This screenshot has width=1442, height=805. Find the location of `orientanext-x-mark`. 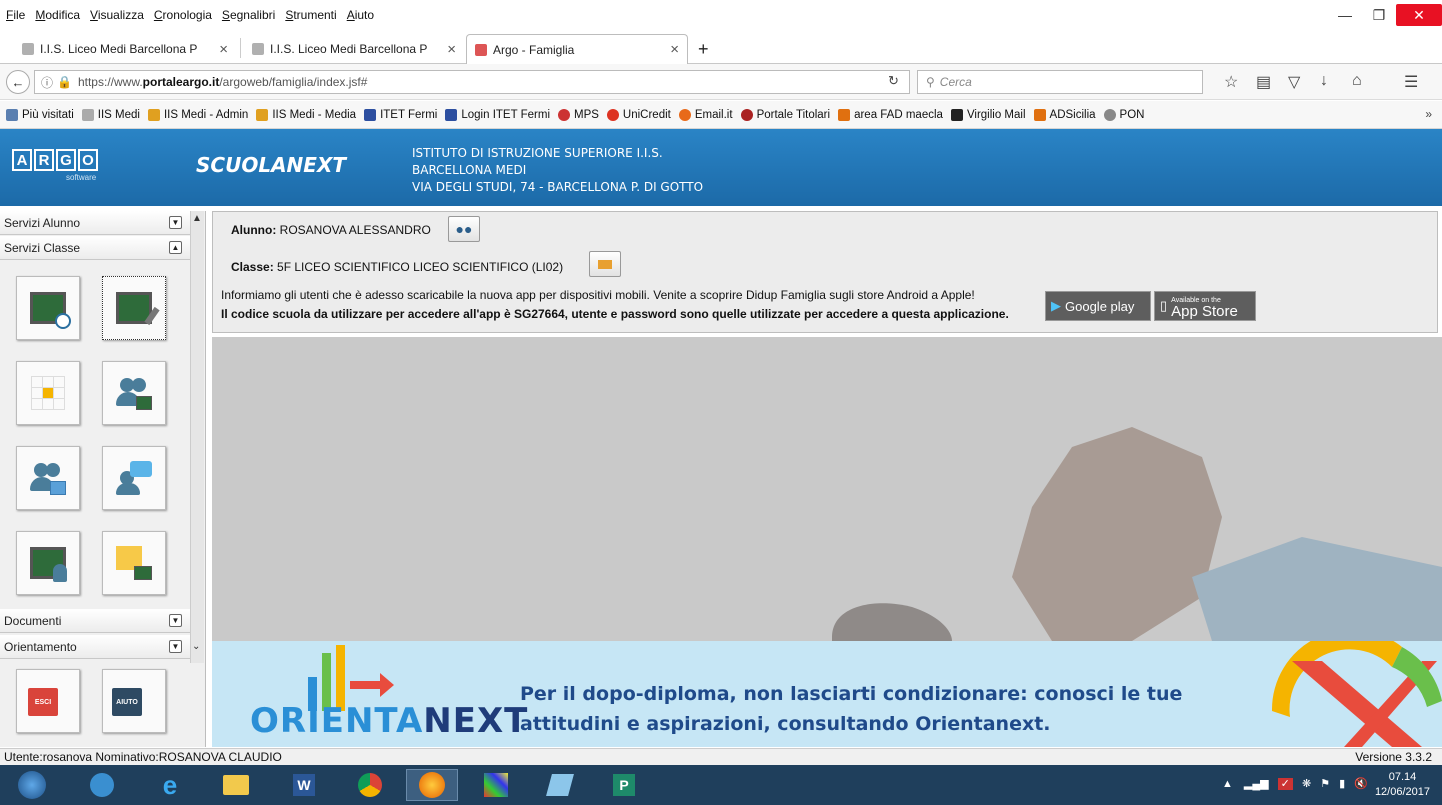

orientanext-x-mark is located at coordinates (1356, 694).